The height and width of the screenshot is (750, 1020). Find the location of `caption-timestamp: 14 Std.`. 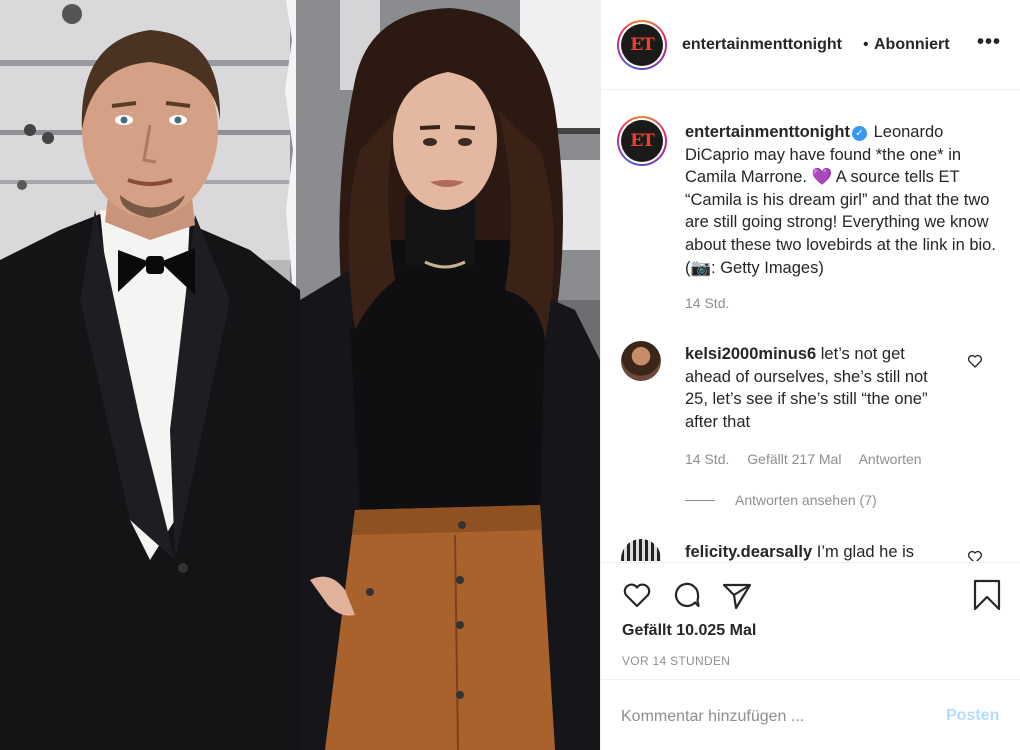

caption-timestamp: 14 Std. is located at coordinates (707, 303).